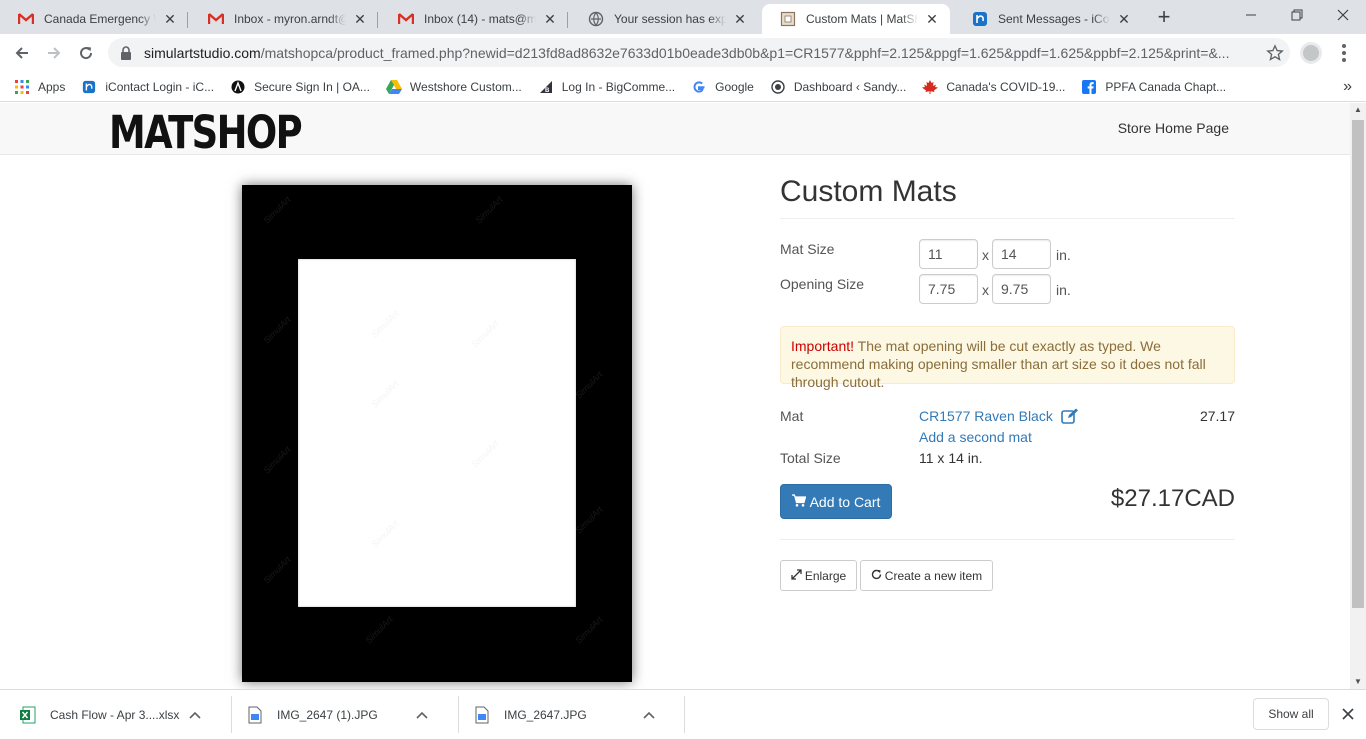  I want to click on enlarge-button: Enlarge, so click(818, 575).